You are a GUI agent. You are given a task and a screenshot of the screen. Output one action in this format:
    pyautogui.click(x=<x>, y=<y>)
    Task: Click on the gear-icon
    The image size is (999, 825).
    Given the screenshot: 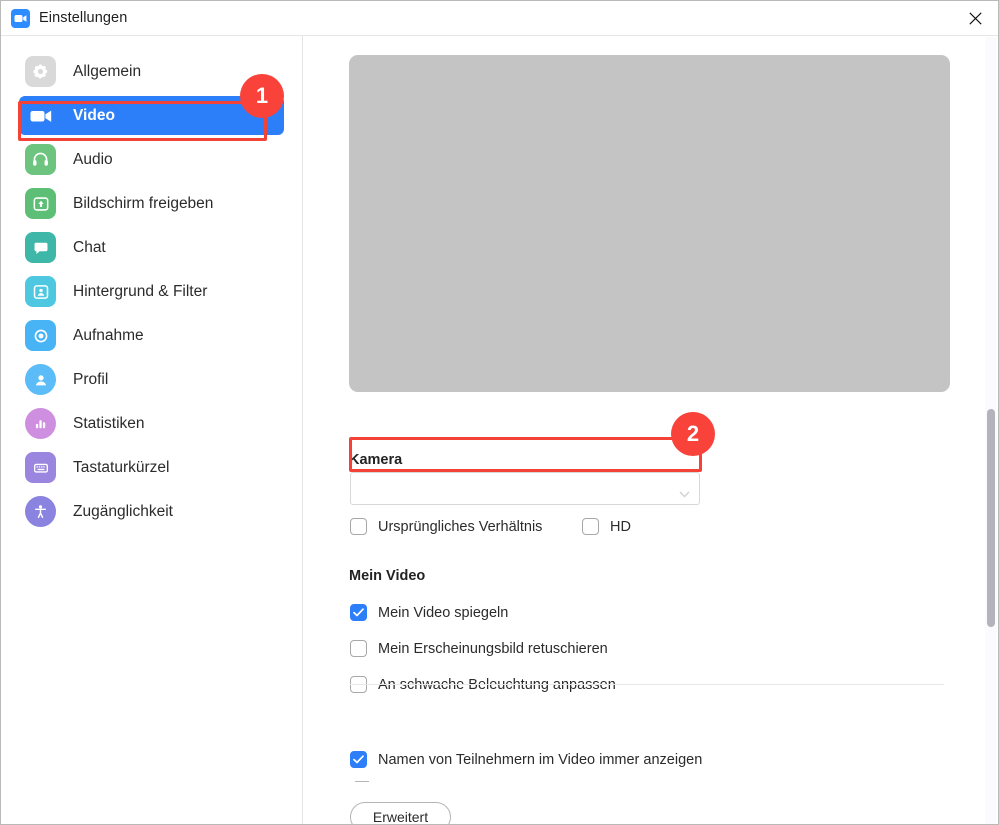 What is the action you would take?
    pyautogui.click(x=40, y=71)
    